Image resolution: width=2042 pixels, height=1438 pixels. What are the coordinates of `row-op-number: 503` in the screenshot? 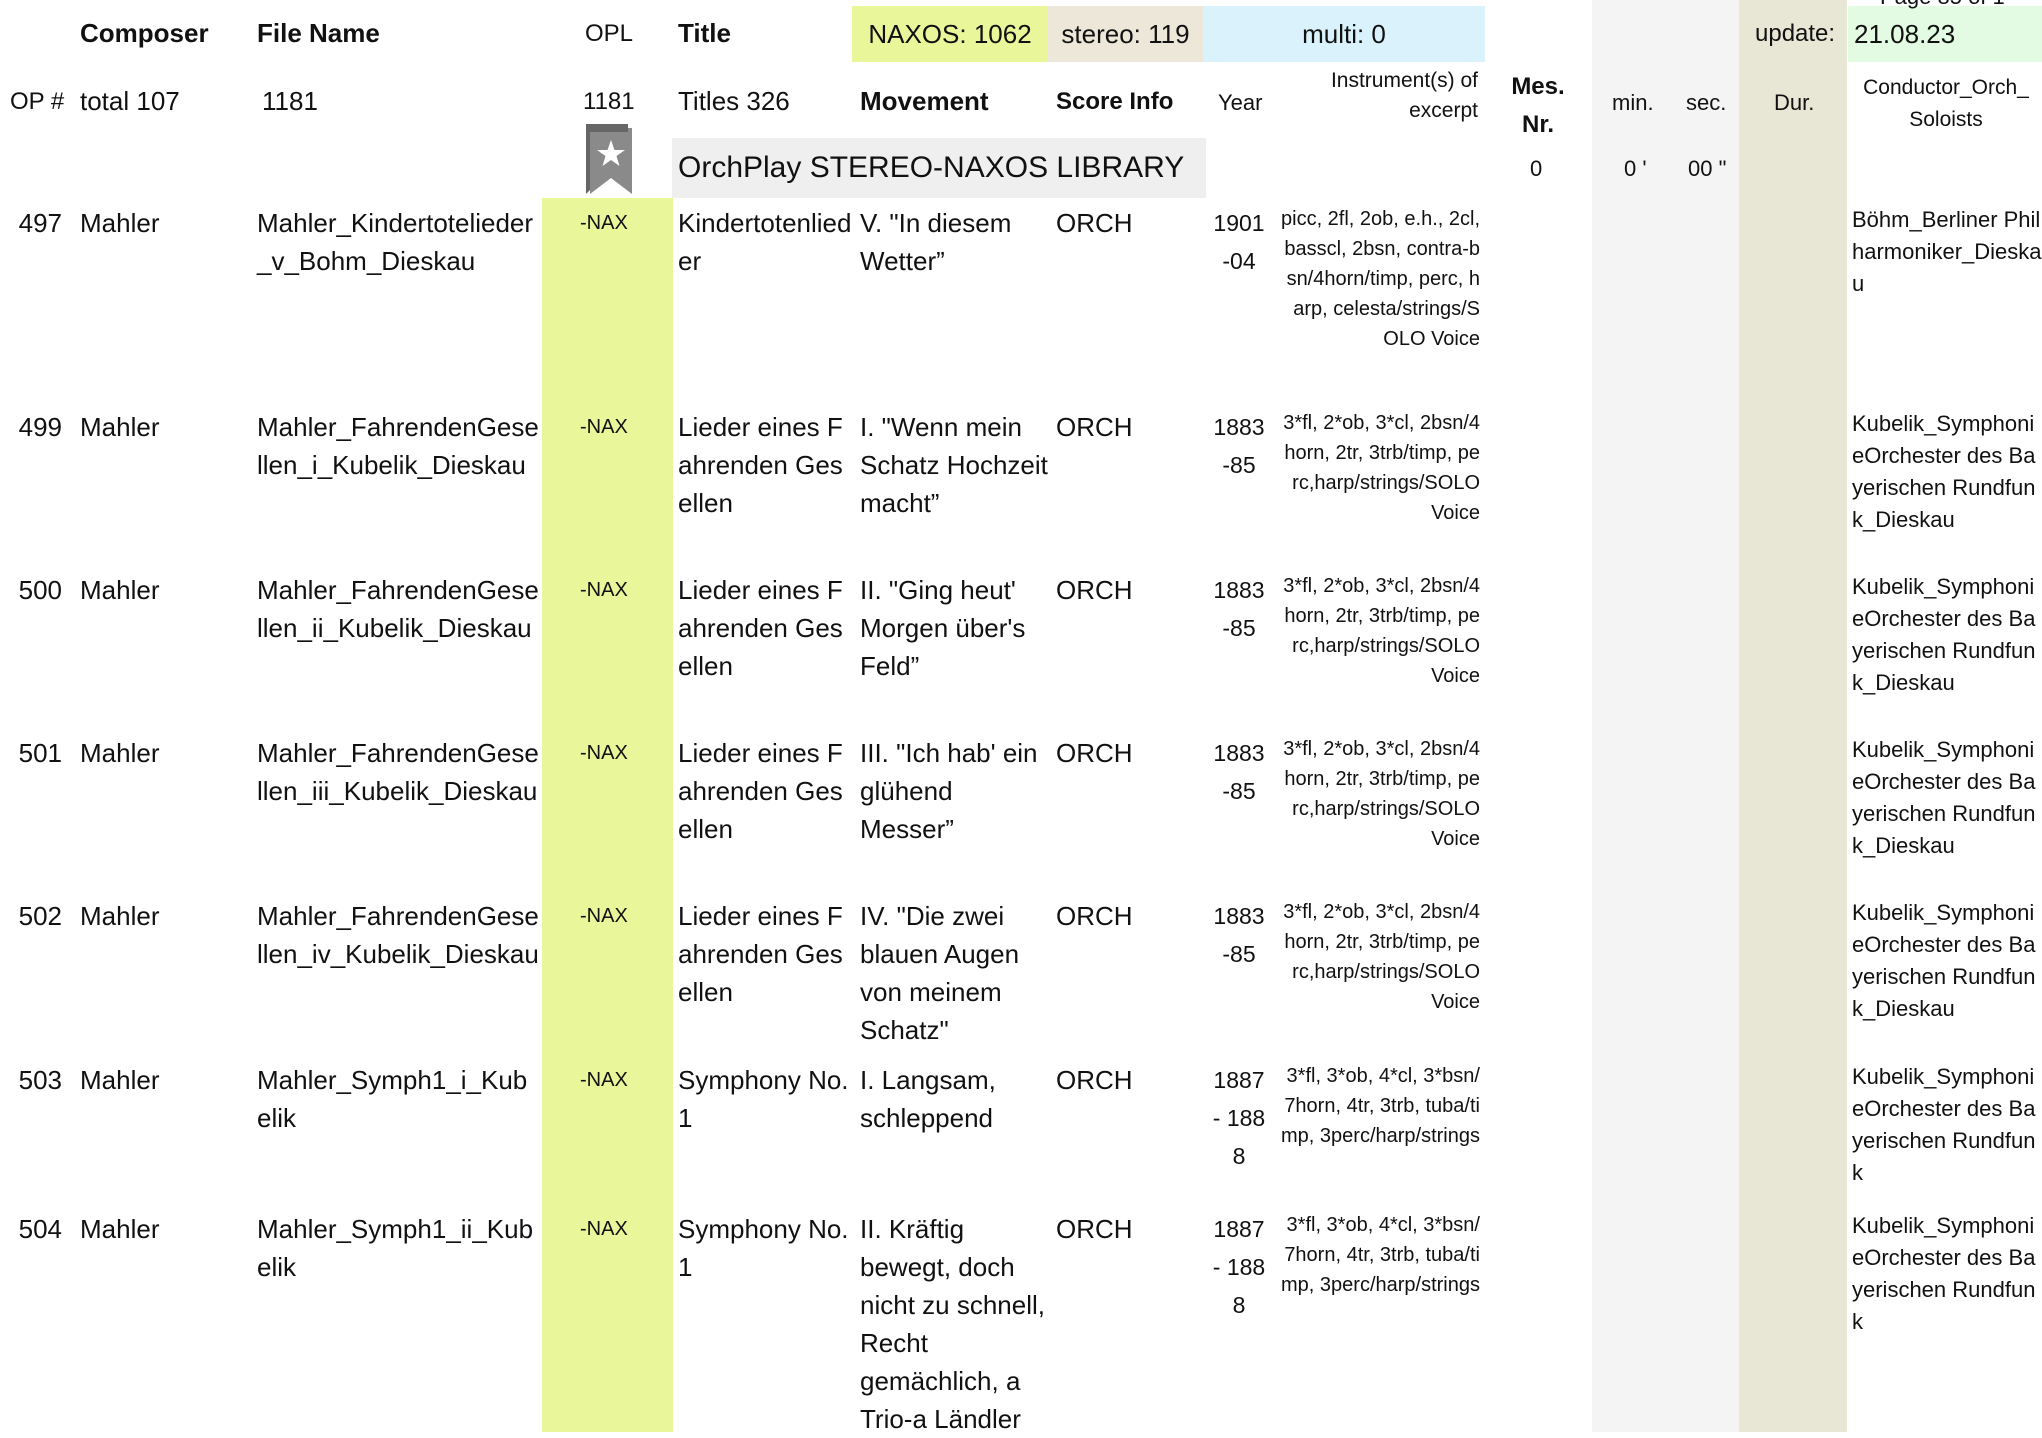 It's located at (40, 1080).